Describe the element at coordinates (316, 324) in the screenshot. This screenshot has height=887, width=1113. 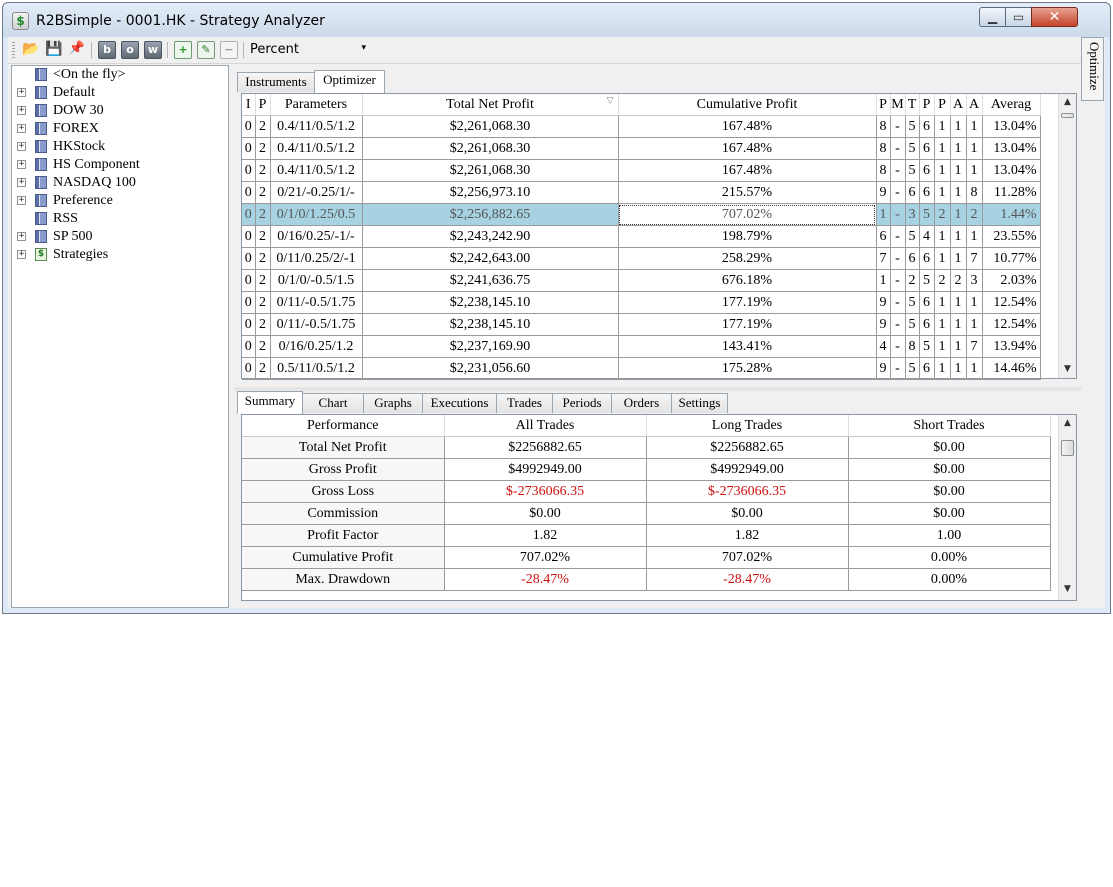
I see `optimizer-cell: 0/11/-0.5/1.75` at that location.